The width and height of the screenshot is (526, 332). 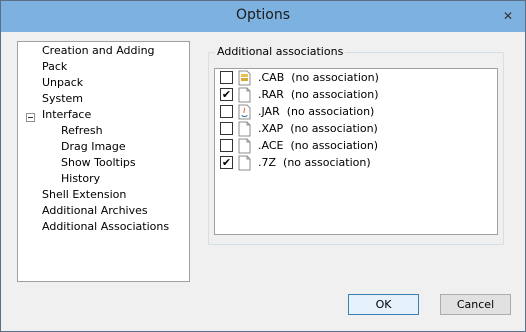 What do you see at coordinates (226, 111) in the screenshot?
I see `checkbox-jar` at bounding box center [226, 111].